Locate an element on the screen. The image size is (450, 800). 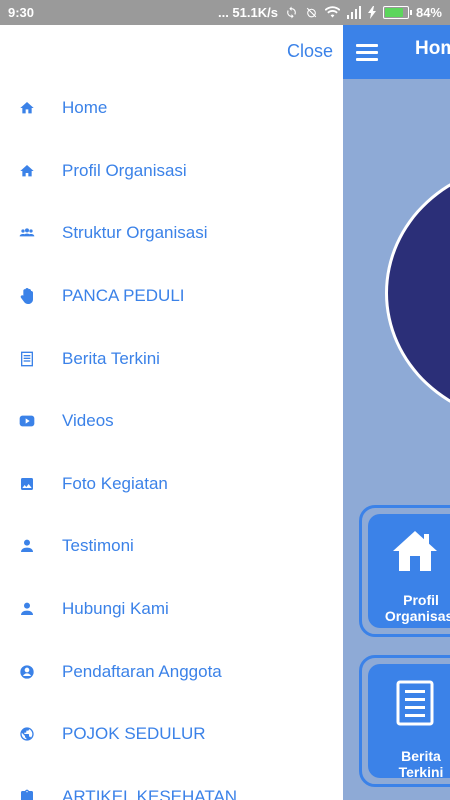
menu-label: POJOK SEDULUR is located at coordinates (134, 734).